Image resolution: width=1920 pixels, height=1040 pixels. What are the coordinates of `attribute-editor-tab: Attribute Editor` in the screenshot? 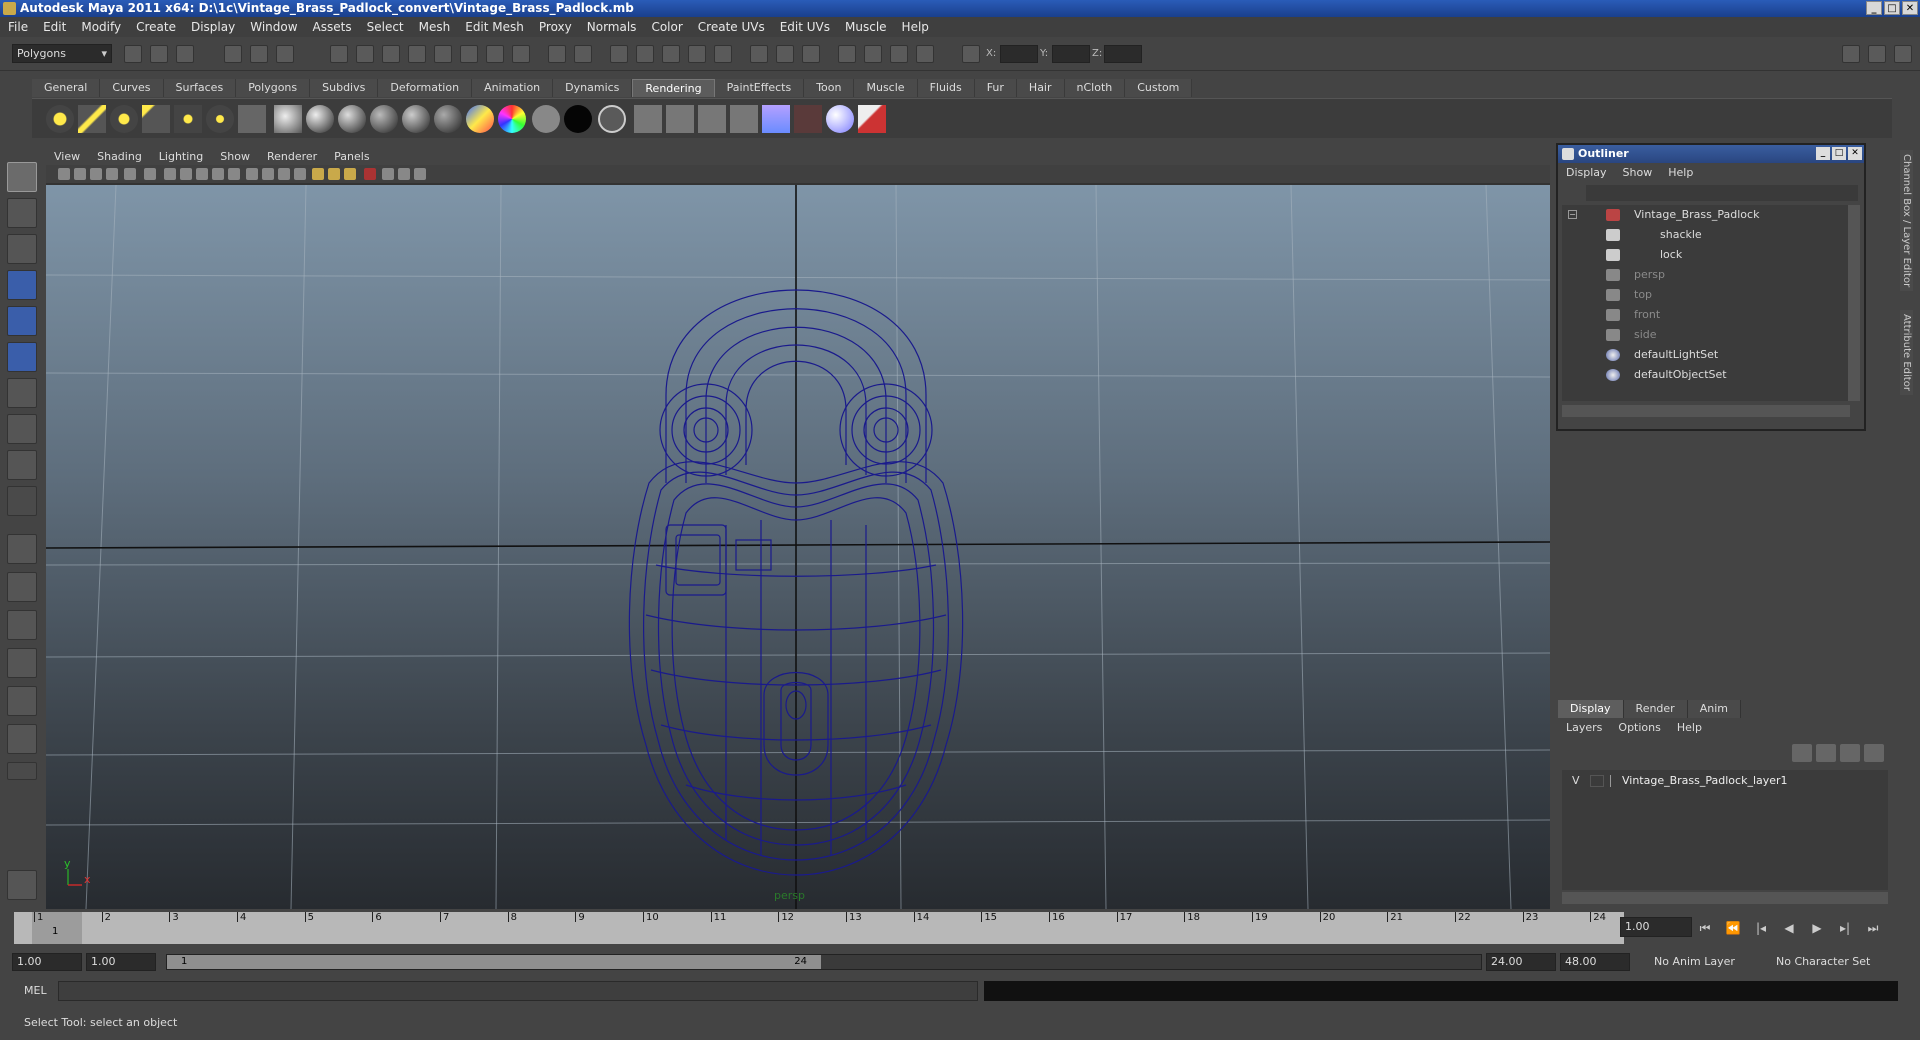 It's located at (1906, 352).